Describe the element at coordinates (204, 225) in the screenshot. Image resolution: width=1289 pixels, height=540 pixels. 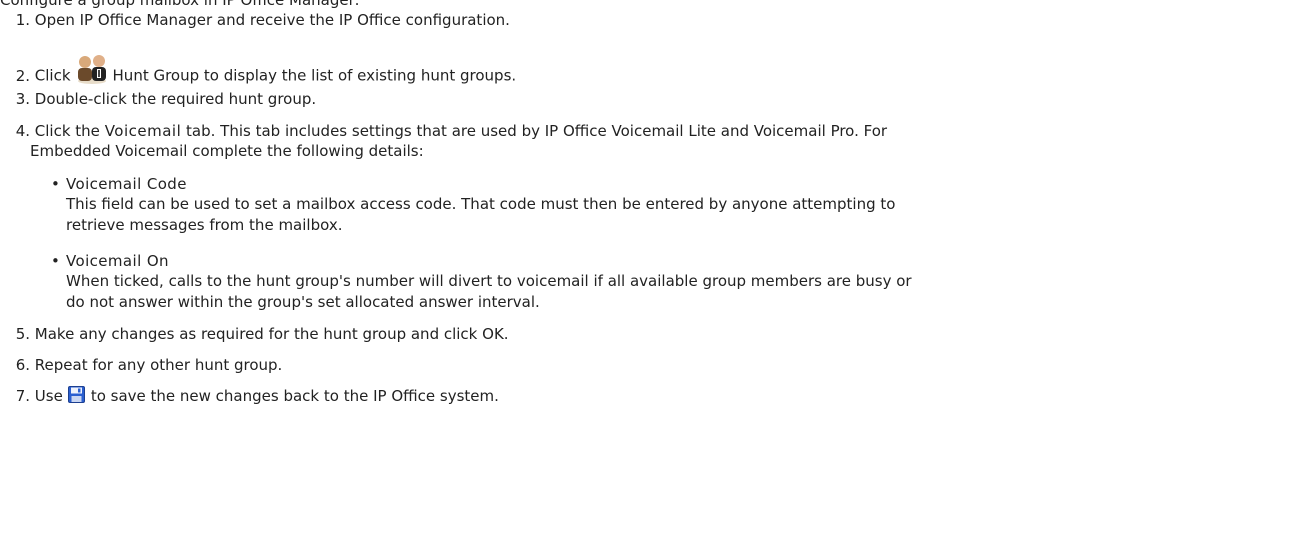
I see `bullet-description-line: retrieve messages from the mailbox.` at that location.